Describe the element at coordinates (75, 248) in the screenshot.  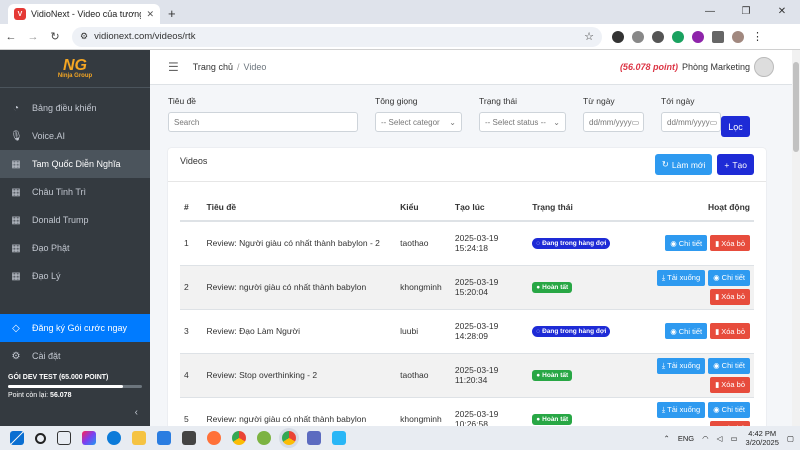
I see `sidebar-item-dao-phat: ▦ Đạo Phật` at that location.